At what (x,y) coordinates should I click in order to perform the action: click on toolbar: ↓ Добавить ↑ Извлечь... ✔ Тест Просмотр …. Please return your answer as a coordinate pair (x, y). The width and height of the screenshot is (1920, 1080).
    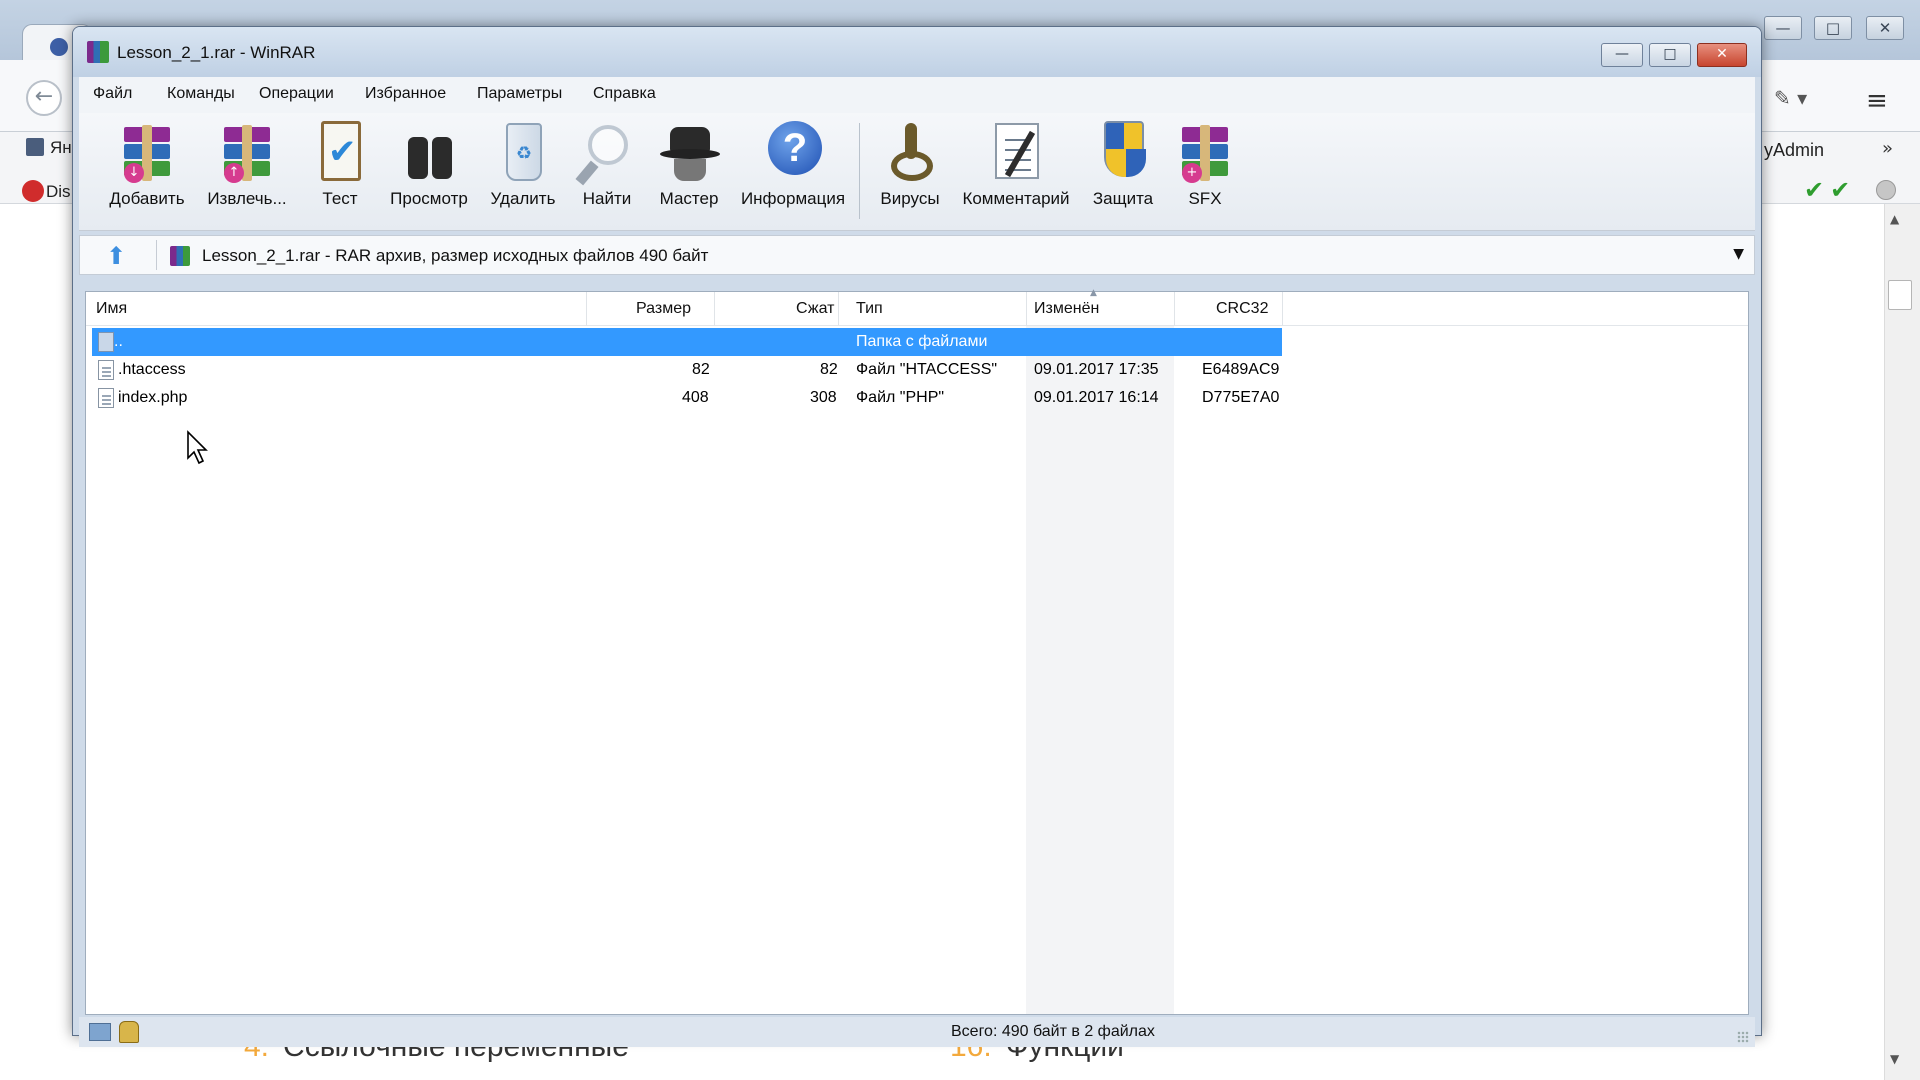
    Looking at the image, I should click on (917, 172).